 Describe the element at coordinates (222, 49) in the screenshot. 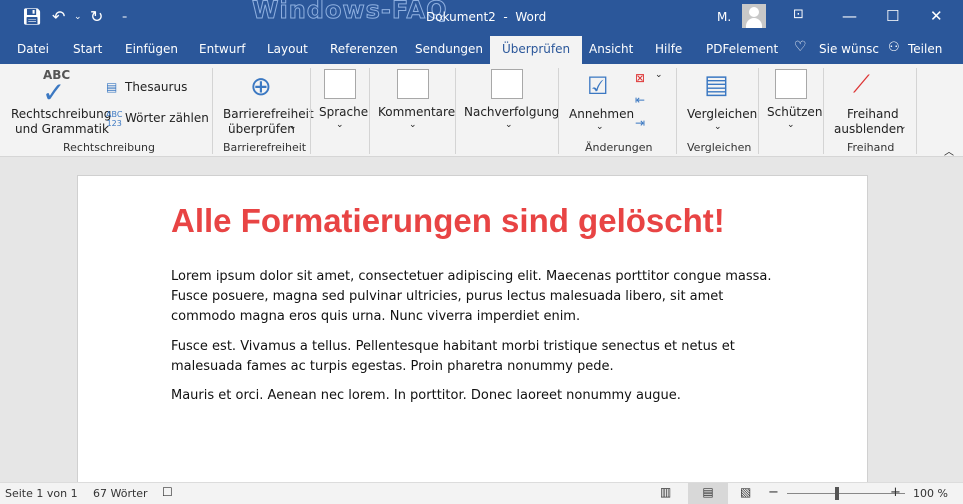

I see `tab-entwurf: Entwurf` at that location.